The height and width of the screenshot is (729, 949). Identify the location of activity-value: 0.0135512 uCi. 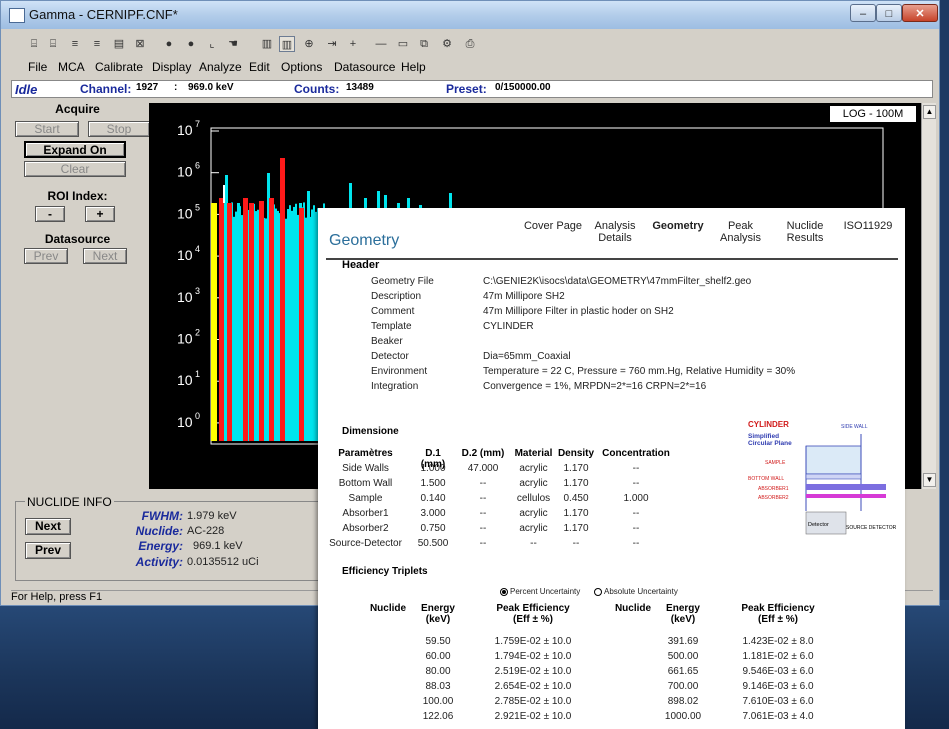
(223, 562).